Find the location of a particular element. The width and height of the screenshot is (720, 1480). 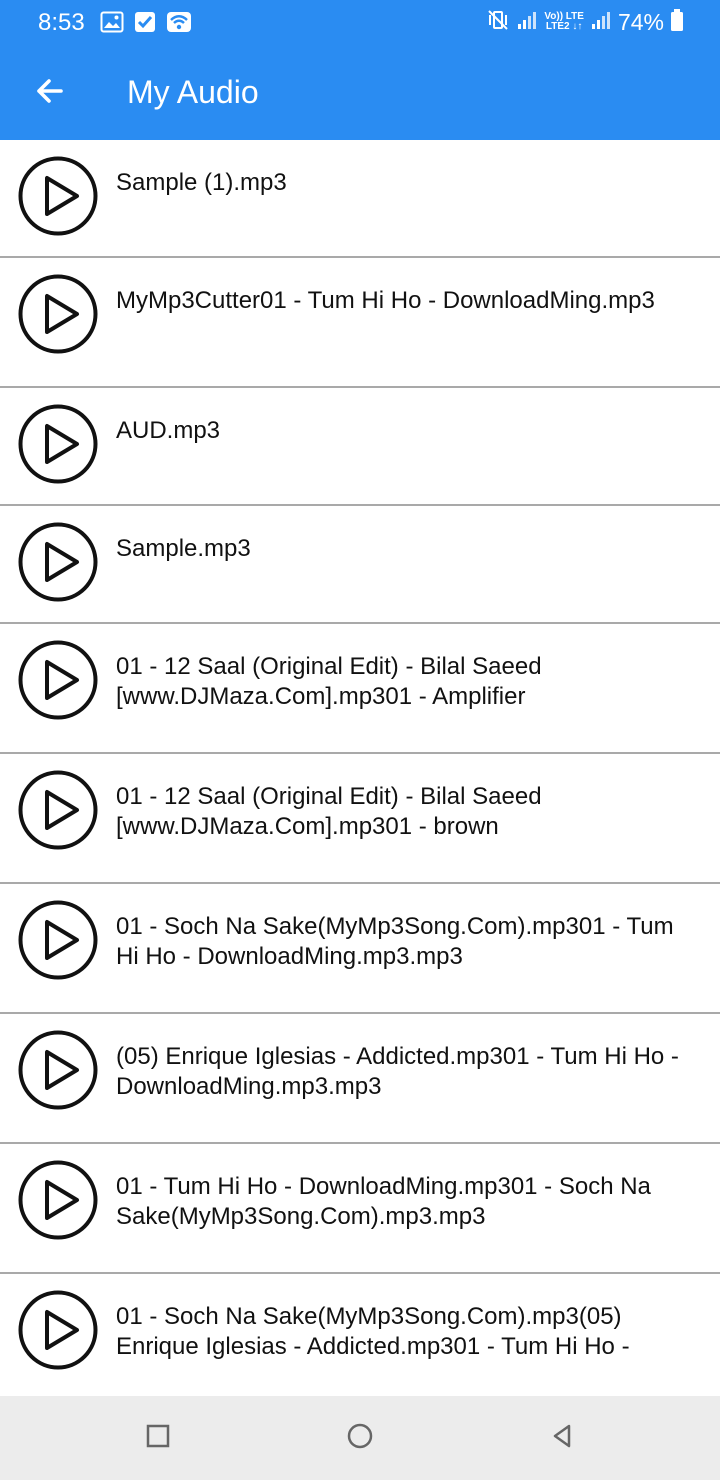

back-icon is located at coordinates (562, 1438).